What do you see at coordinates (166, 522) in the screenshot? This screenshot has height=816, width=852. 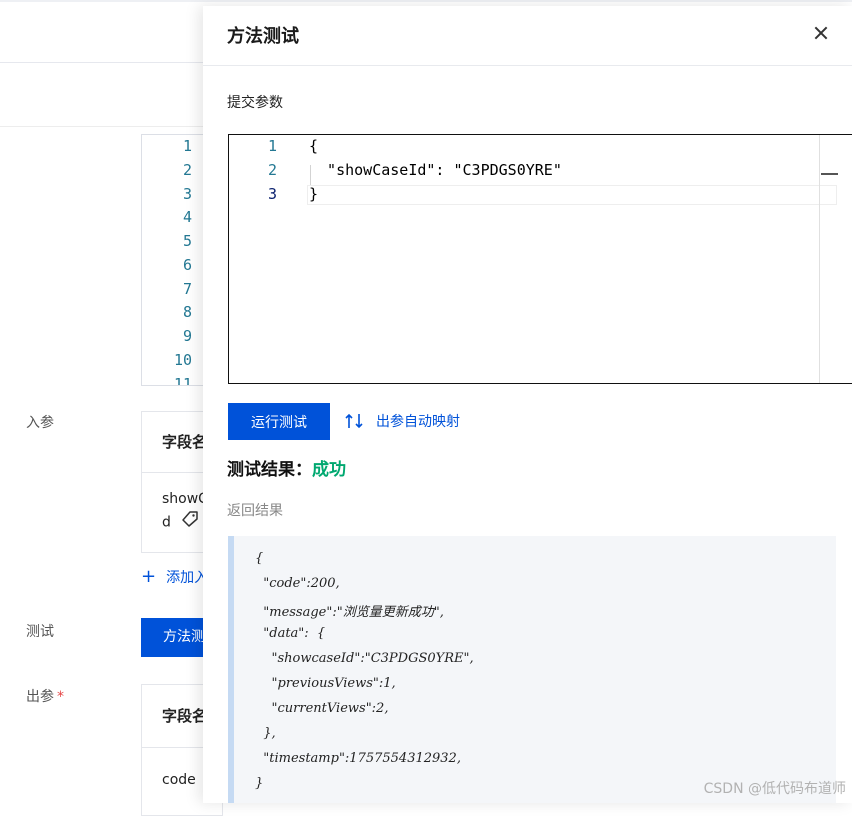 I see `field-name-value-tail: d` at bounding box center [166, 522].